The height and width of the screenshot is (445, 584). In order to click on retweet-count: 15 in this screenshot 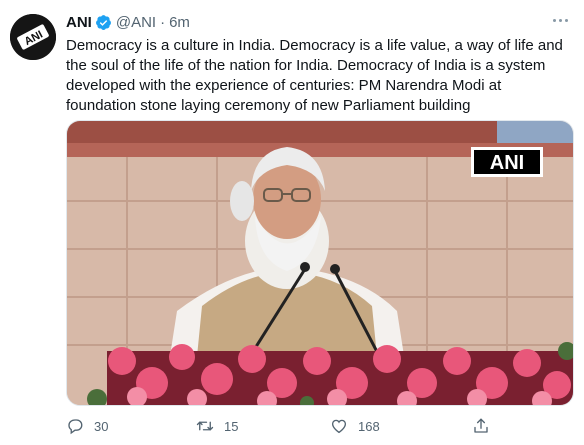, I will do `click(231, 426)`.